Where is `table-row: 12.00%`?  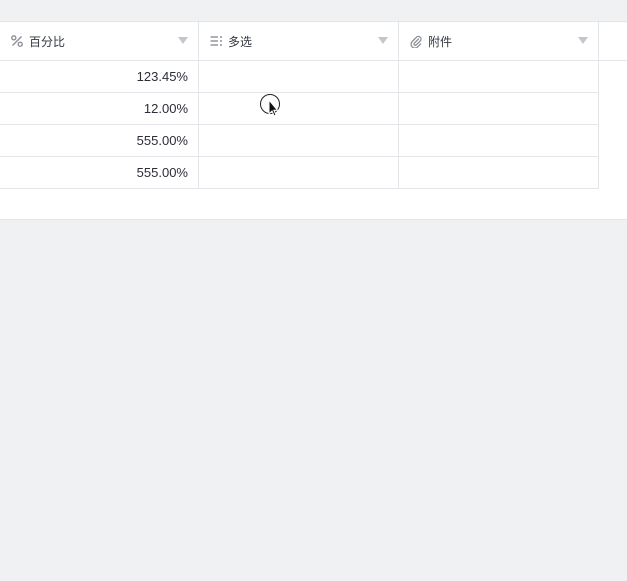 table-row: 12.00% is located at coordinates (299, 109).